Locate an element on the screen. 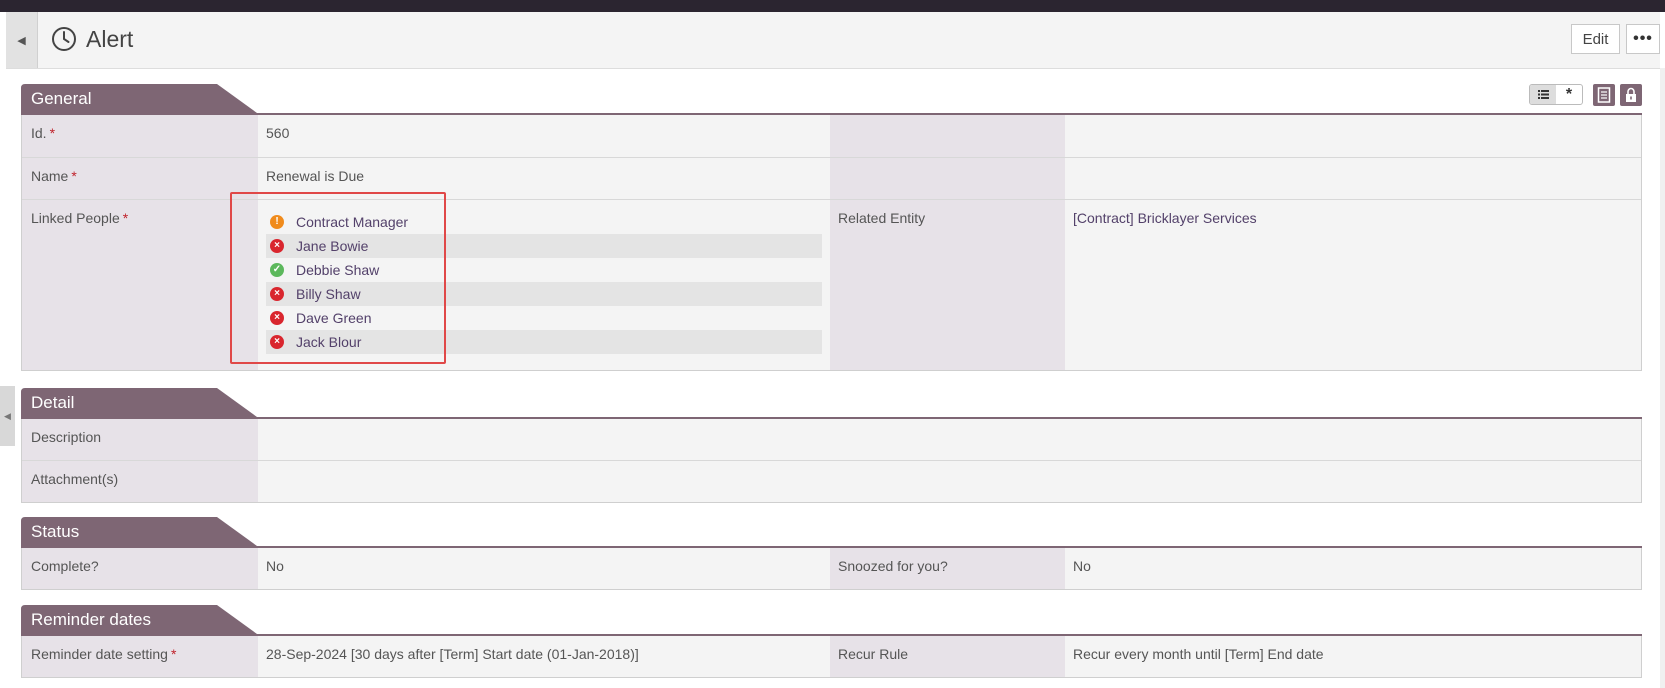  field-grid: Description Attachment(s) is located at coordinates (831, 461).